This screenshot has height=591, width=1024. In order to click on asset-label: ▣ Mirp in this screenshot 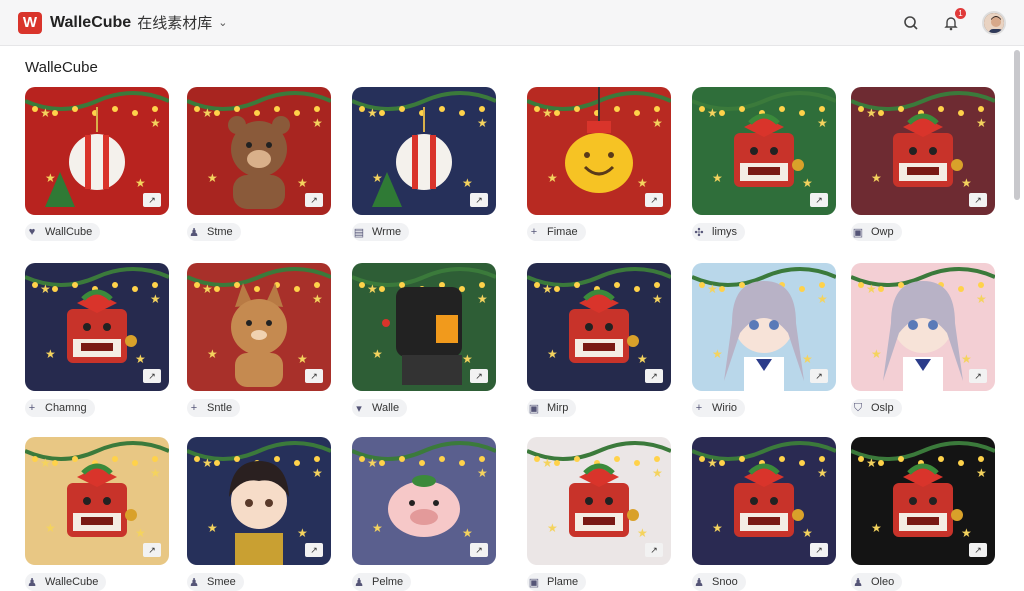, I will do `click(552, 408)`.